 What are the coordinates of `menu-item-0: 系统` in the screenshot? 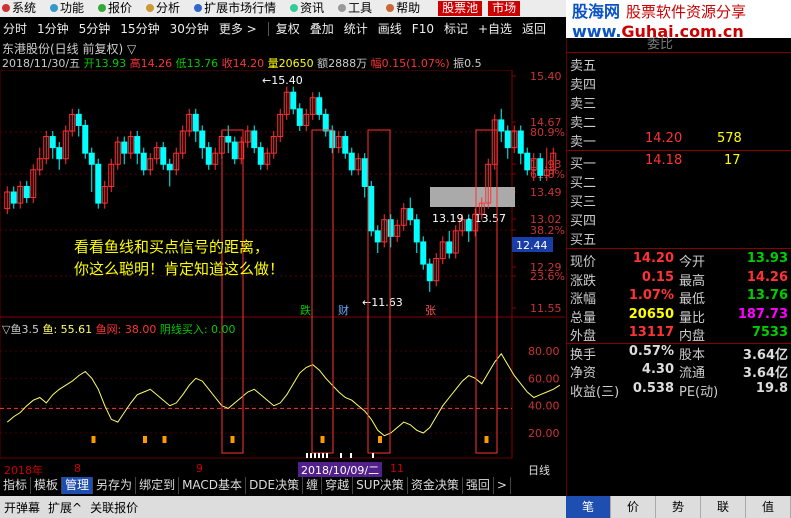 It's located at (18, 8).